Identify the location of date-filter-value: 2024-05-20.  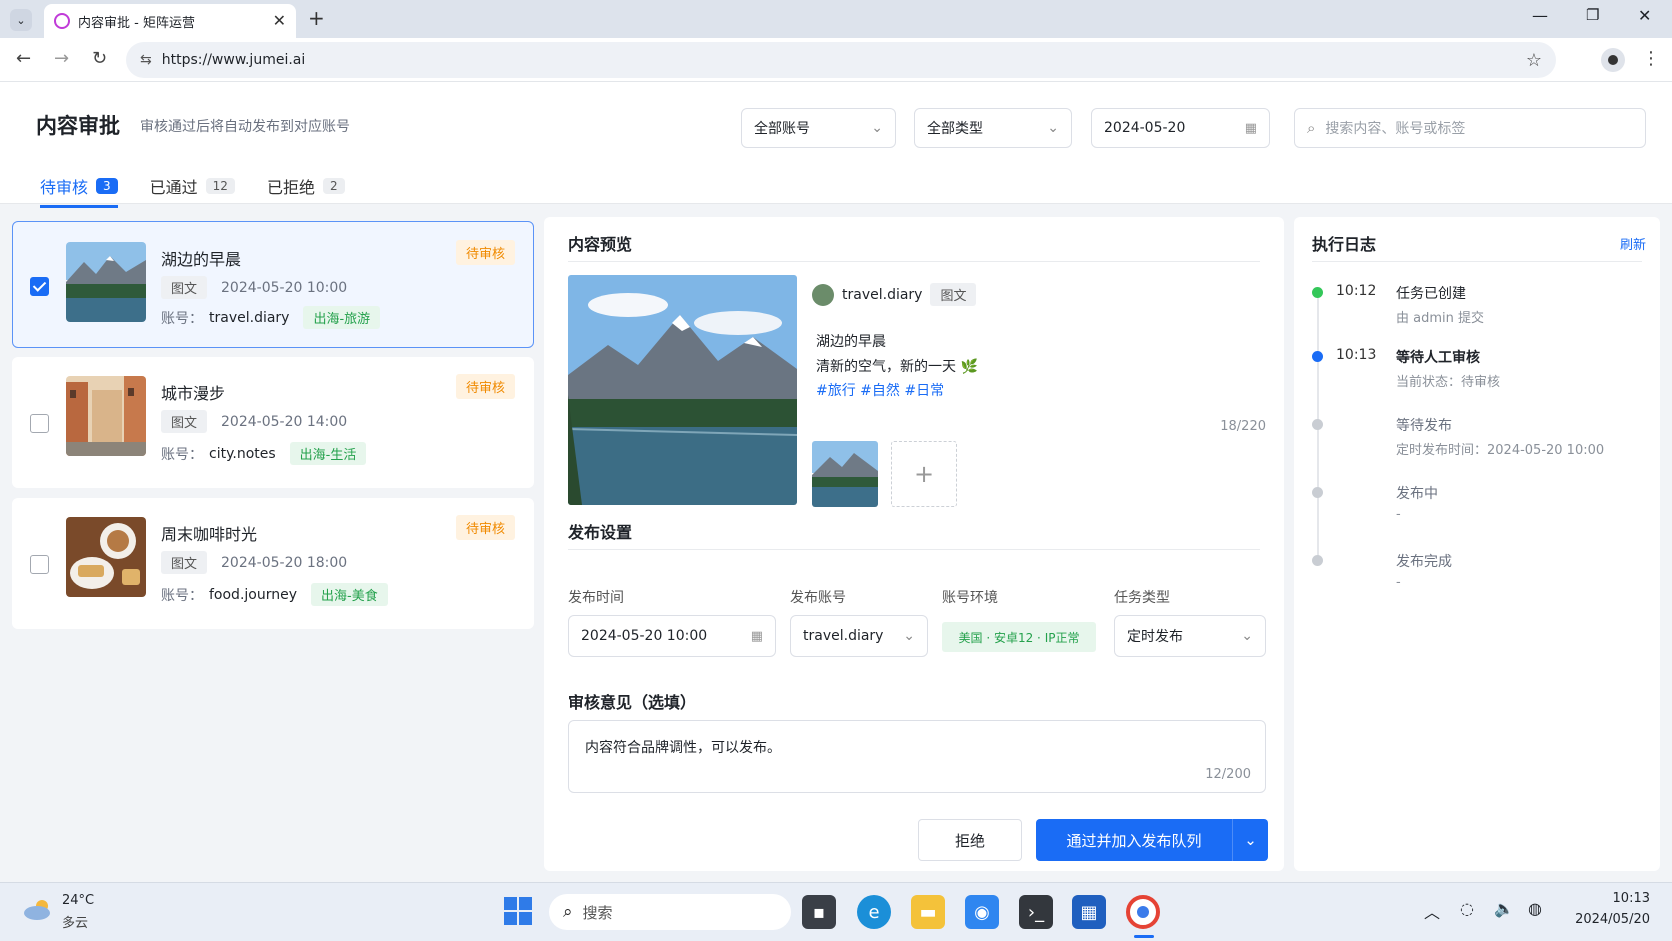
(1145, 128).